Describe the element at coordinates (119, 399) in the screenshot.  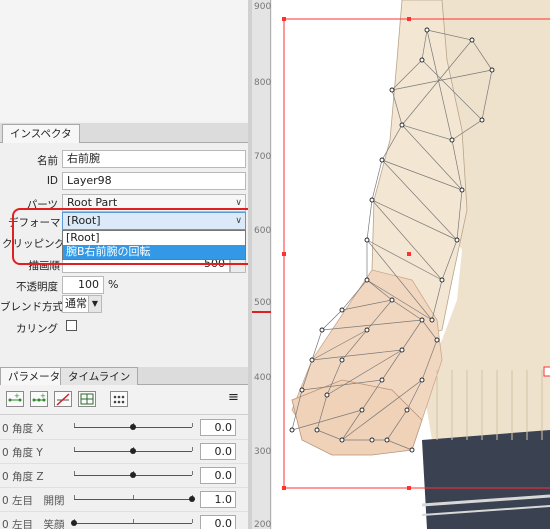
I see `keyform-list-icon` at that location.